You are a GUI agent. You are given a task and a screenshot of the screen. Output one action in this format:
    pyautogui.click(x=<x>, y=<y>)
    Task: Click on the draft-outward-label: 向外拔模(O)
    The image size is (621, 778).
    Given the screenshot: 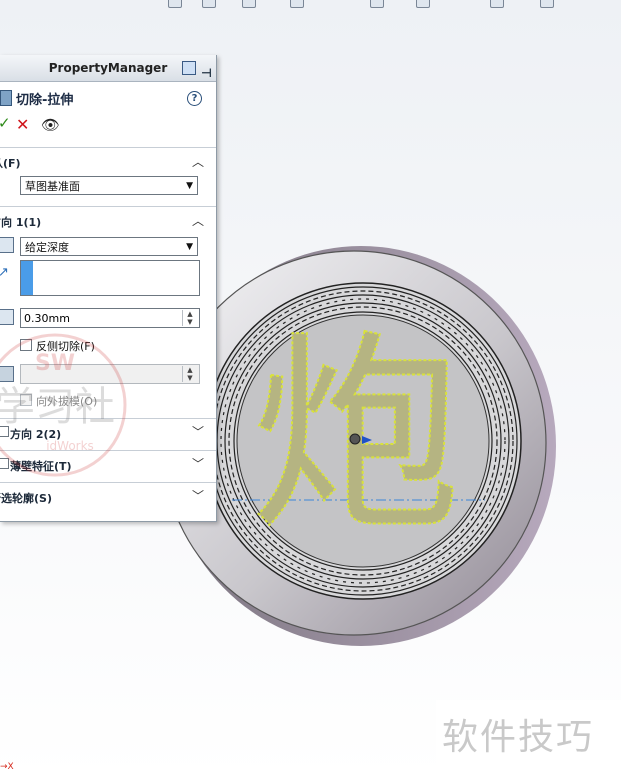 What is the action you would take?
    pyautogui.click(x=67, y=401)
    